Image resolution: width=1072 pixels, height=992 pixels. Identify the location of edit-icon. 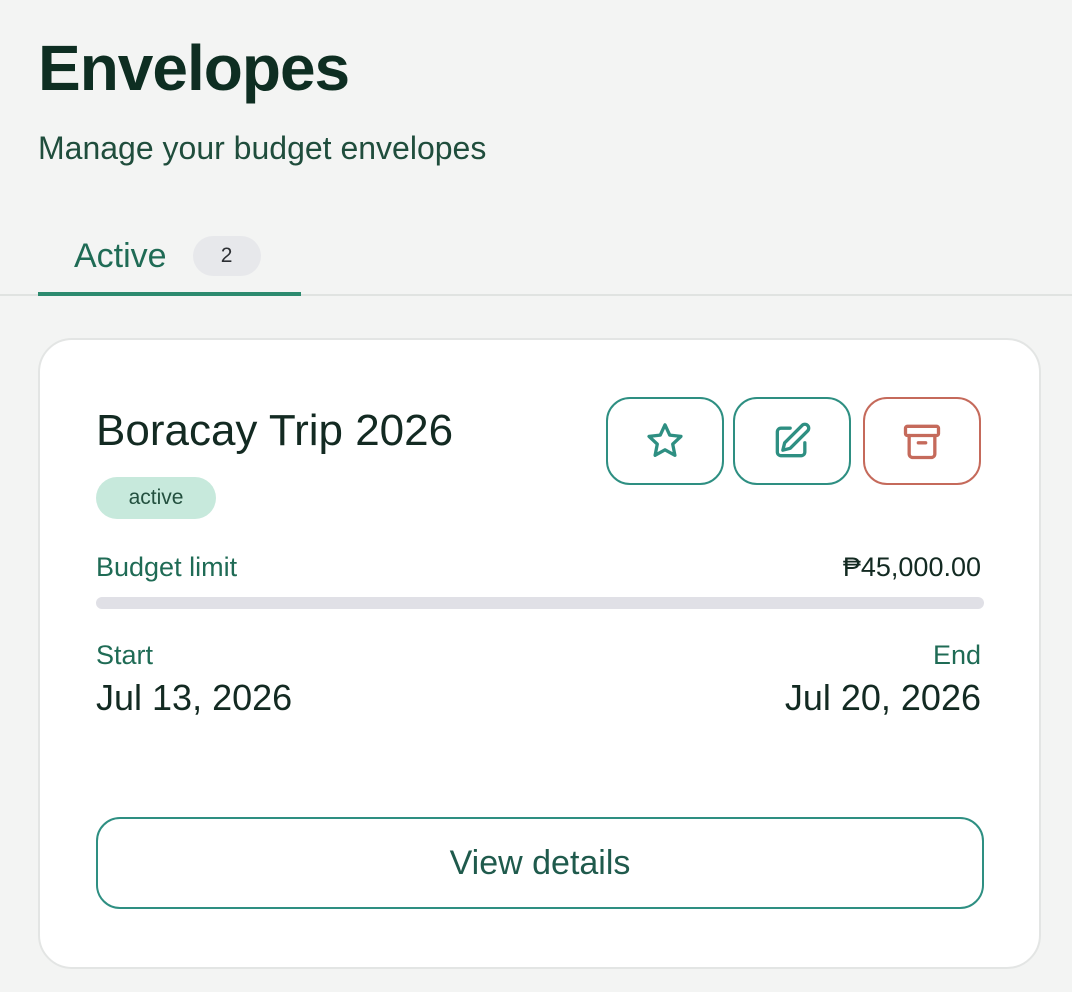
(793, 440).